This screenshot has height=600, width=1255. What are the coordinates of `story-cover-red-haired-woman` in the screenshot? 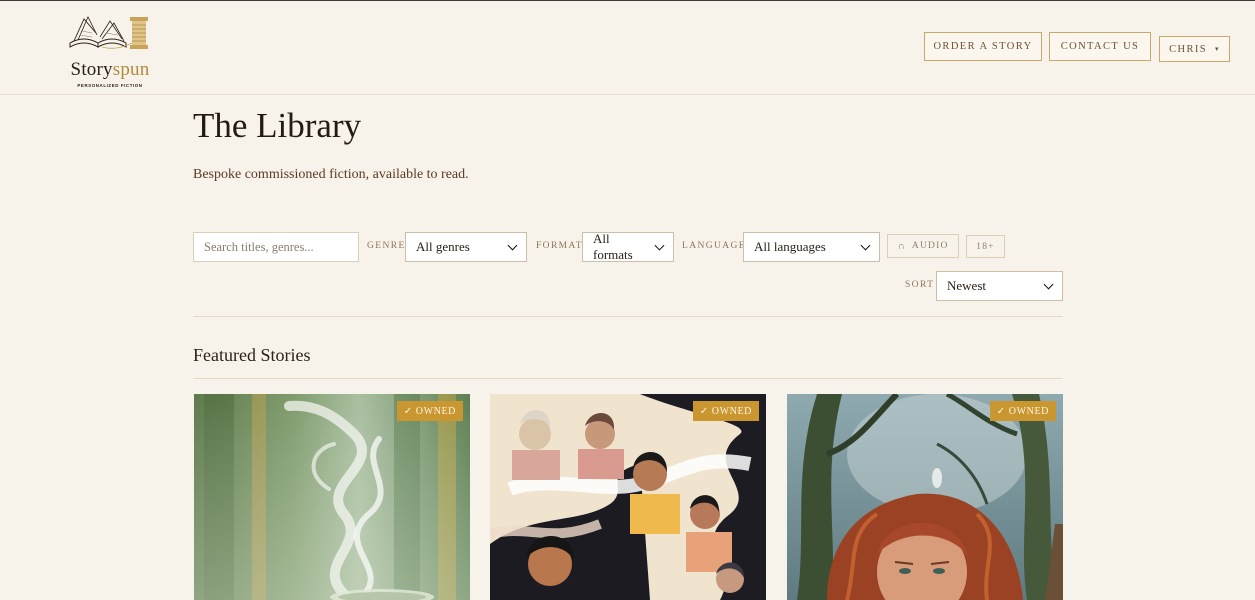 It's located at (925, 497).